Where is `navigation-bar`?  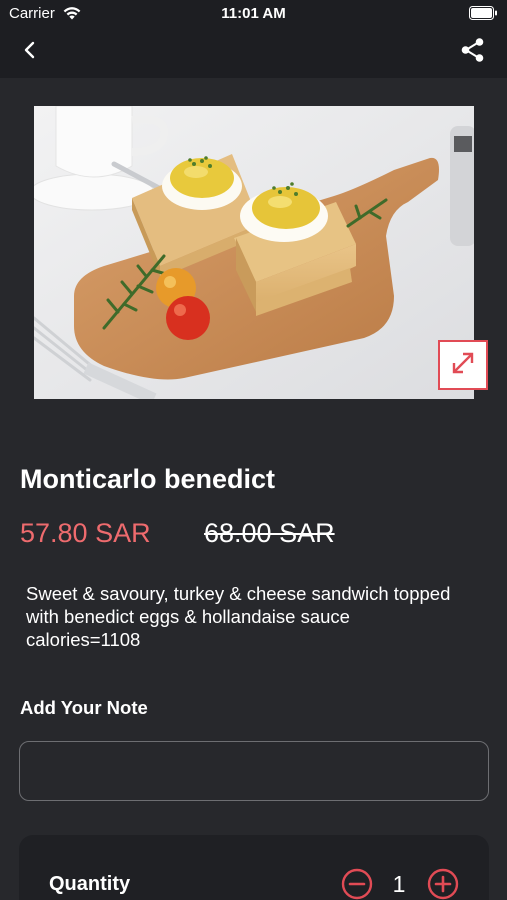
navigation-bar is located at coordinates (253, 53).